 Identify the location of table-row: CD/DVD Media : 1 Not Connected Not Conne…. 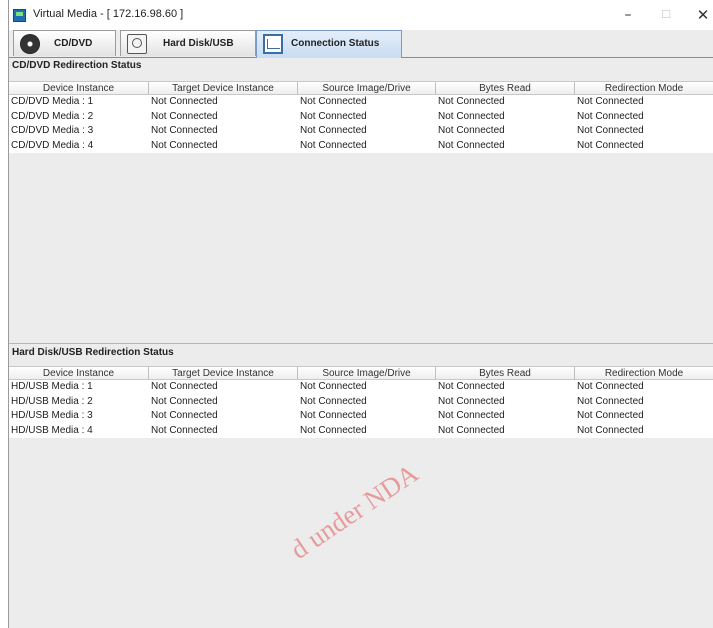
(361, 102).